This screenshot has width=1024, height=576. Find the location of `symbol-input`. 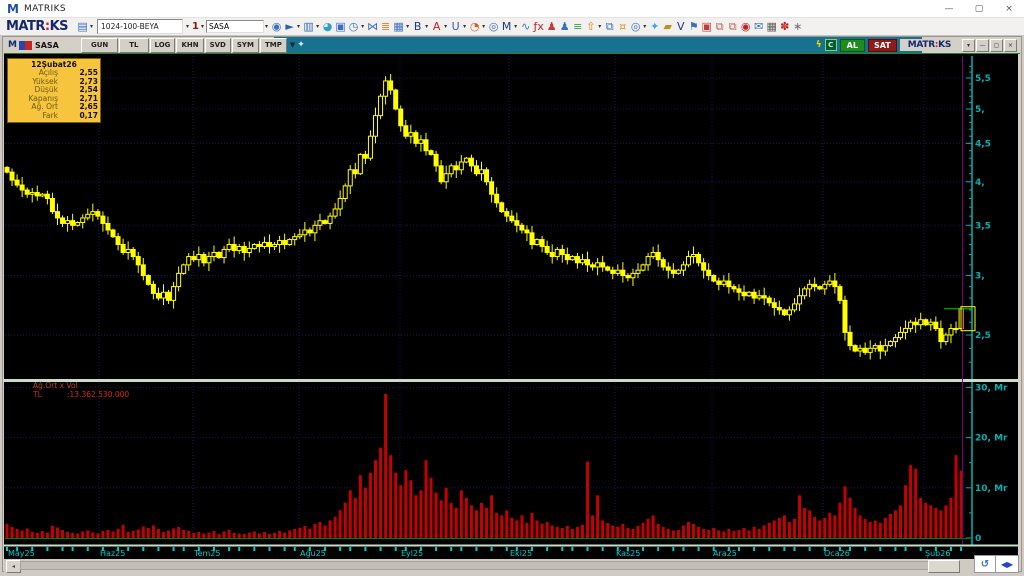

symbol-input is located at coordinates (235, 26).